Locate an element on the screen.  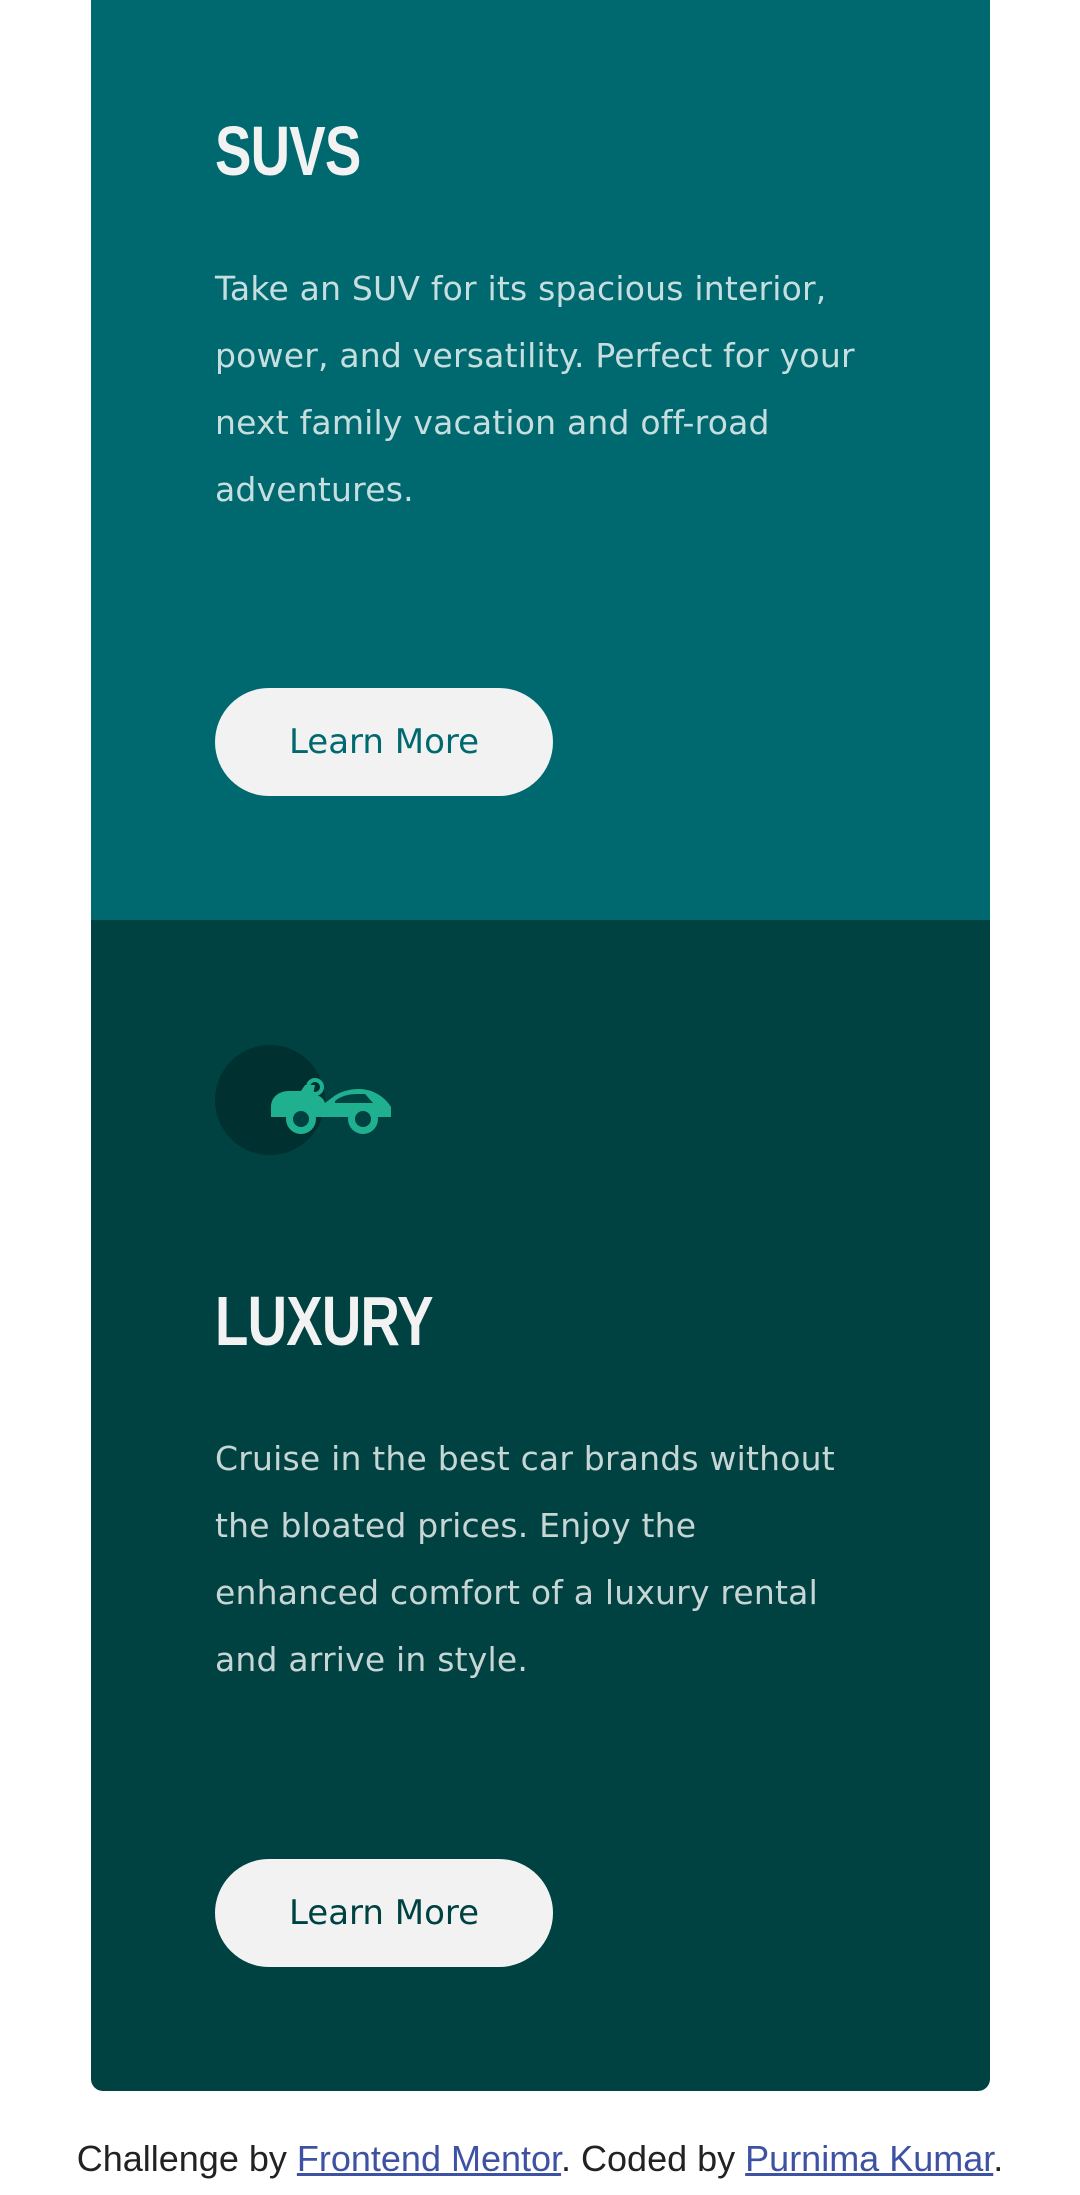
suvs-learn-more-button: Learn More is located at coordinates (384, 742).